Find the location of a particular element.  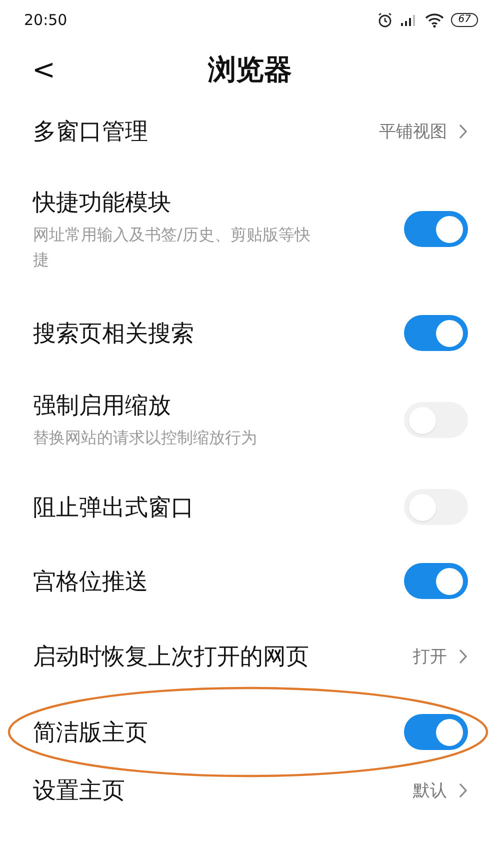

setting-title: 宫格位推送 is located at coordinates (91, 582).